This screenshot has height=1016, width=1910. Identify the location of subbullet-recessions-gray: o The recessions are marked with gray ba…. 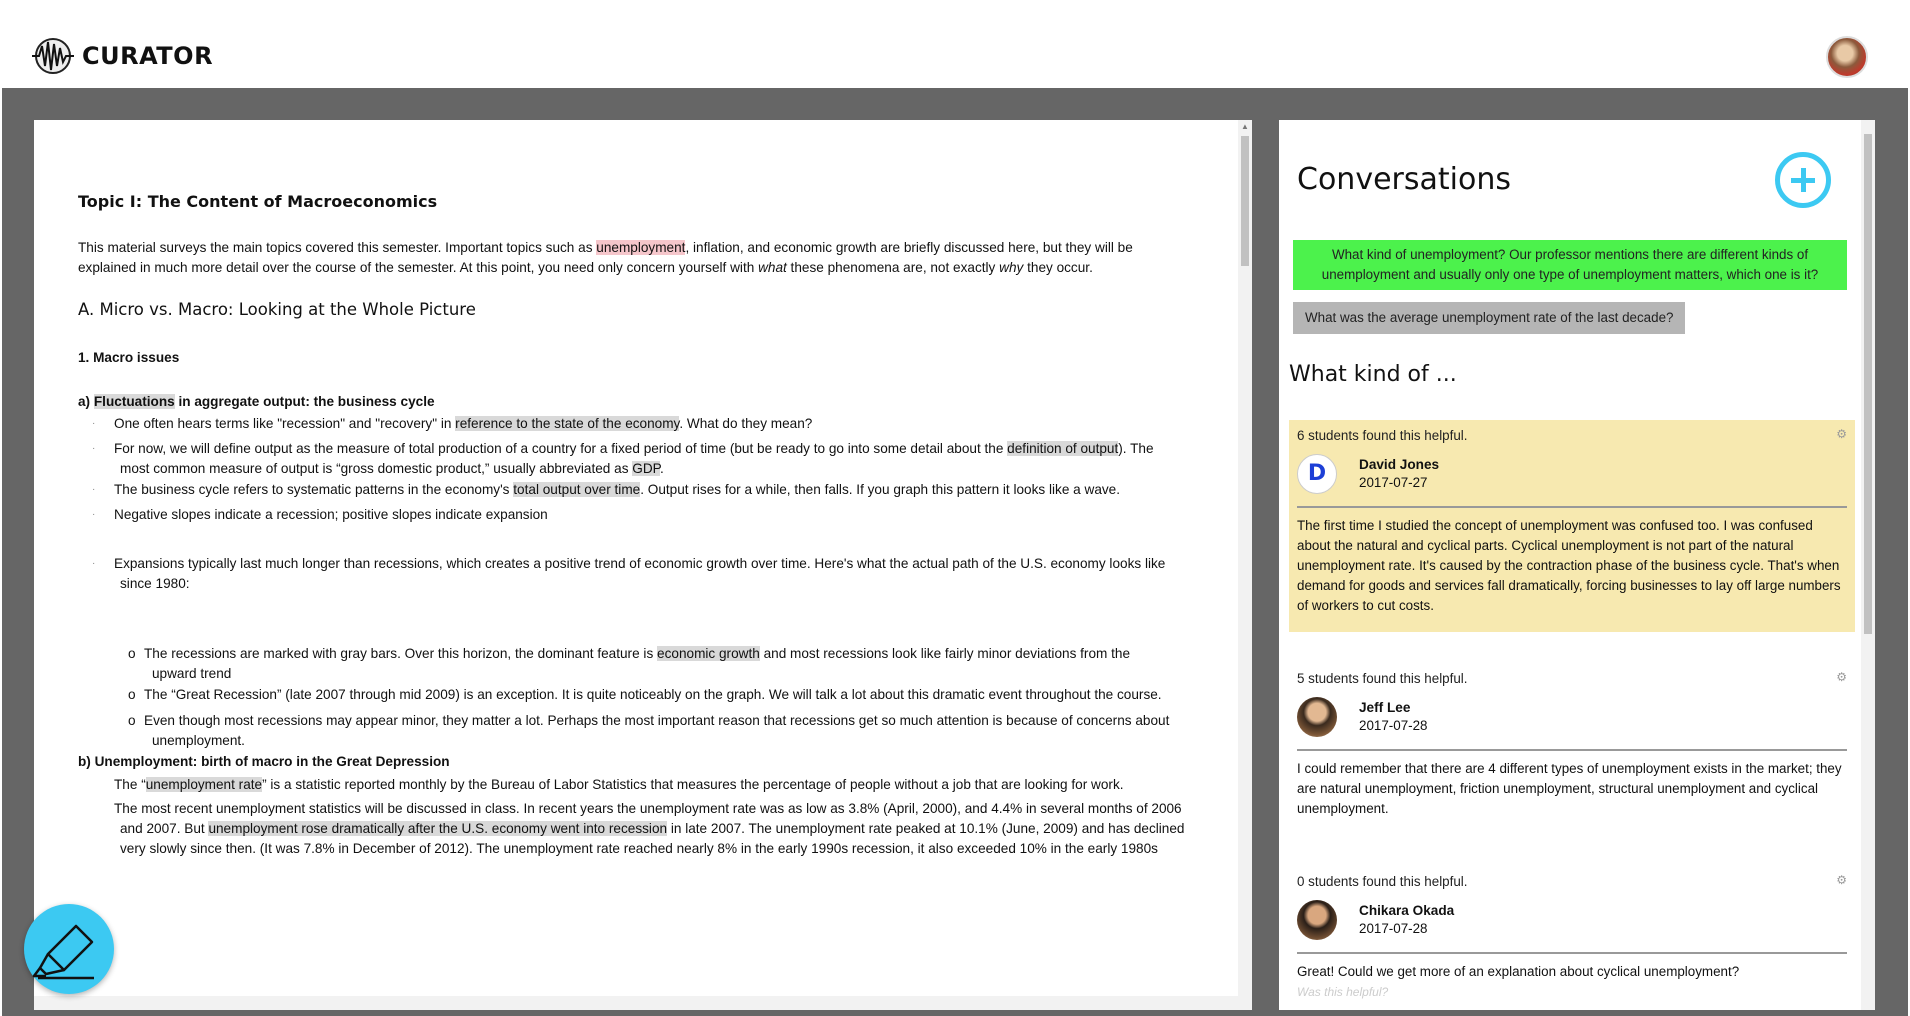
(629, 663).